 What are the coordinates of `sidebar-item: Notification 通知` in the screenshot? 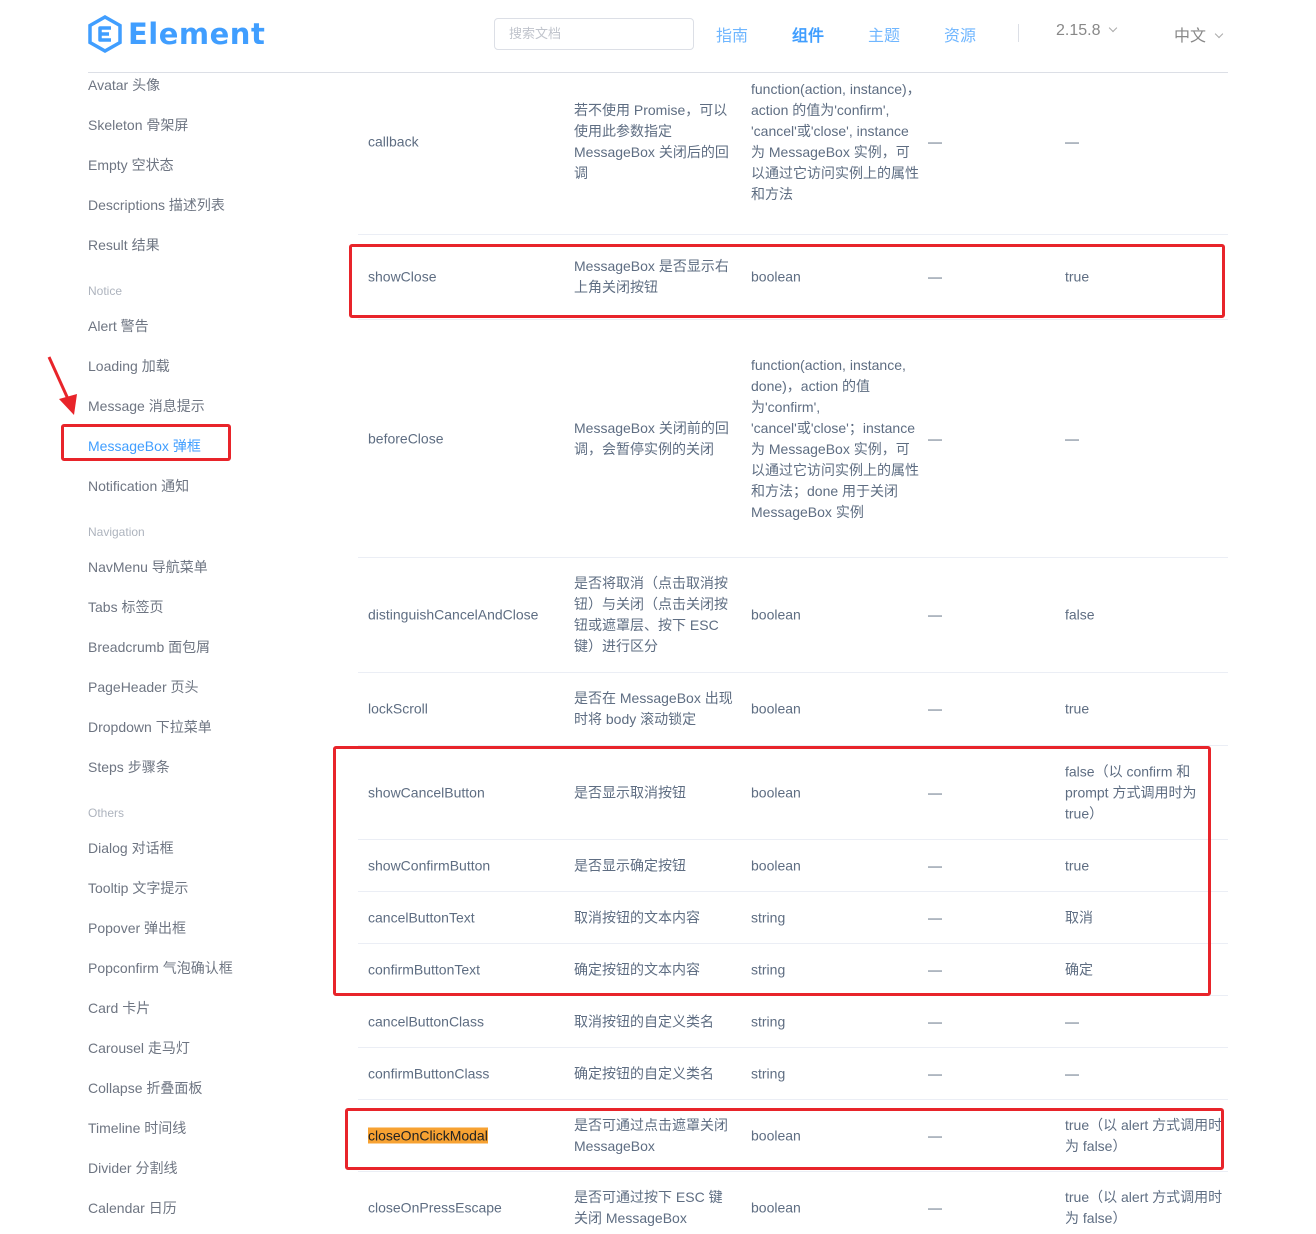 It's located at (138, 486).